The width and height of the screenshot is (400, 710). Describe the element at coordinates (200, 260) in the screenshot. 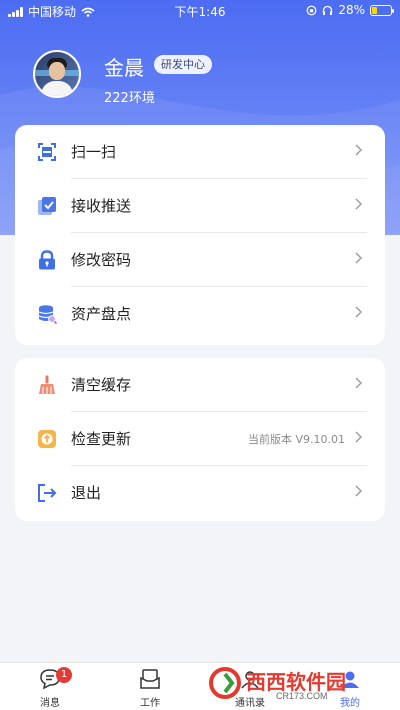

I see `menu-item-change-password: 修改密码` at that location.